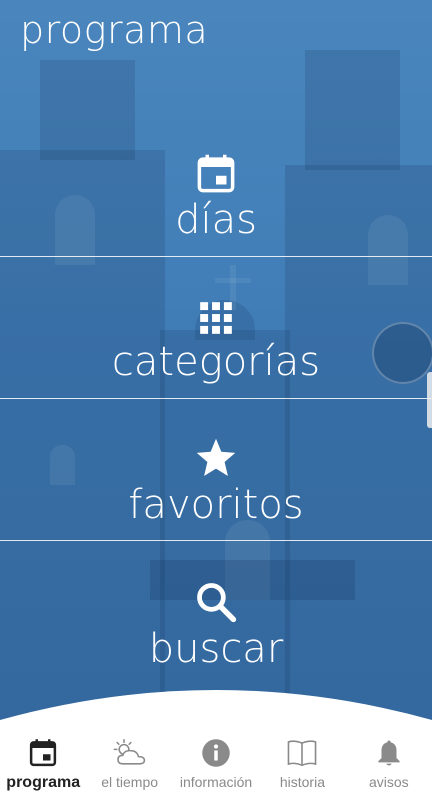 This screenshot has width=432, height=800. Describe the element at coordinates (216, 753) in the screenshot. I see `info-icon` at that location.